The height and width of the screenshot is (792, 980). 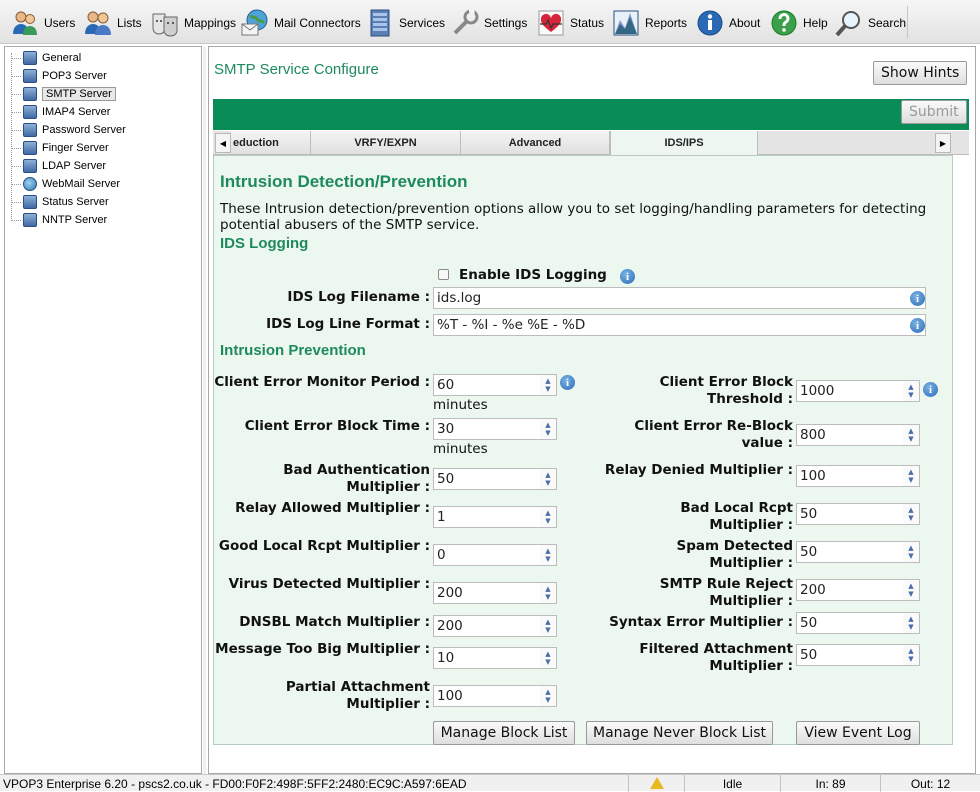 I want to click on toolbar-reports-label: Reports, so click(x=666, y=23).